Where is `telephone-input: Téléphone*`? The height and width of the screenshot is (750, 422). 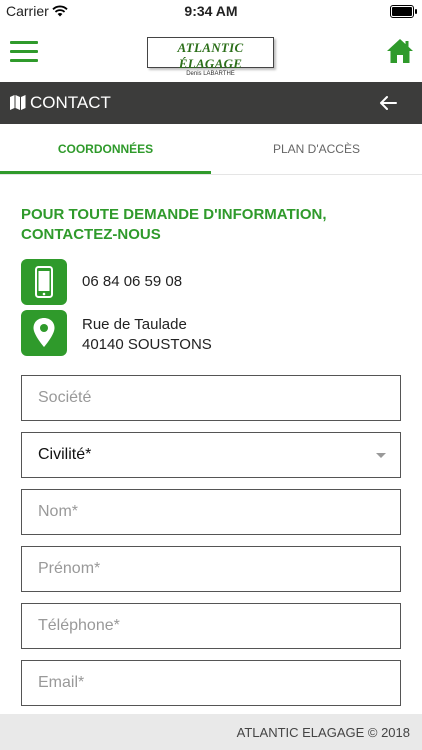 telephone-input: Téléphone* is located at coordinates (211, 626).